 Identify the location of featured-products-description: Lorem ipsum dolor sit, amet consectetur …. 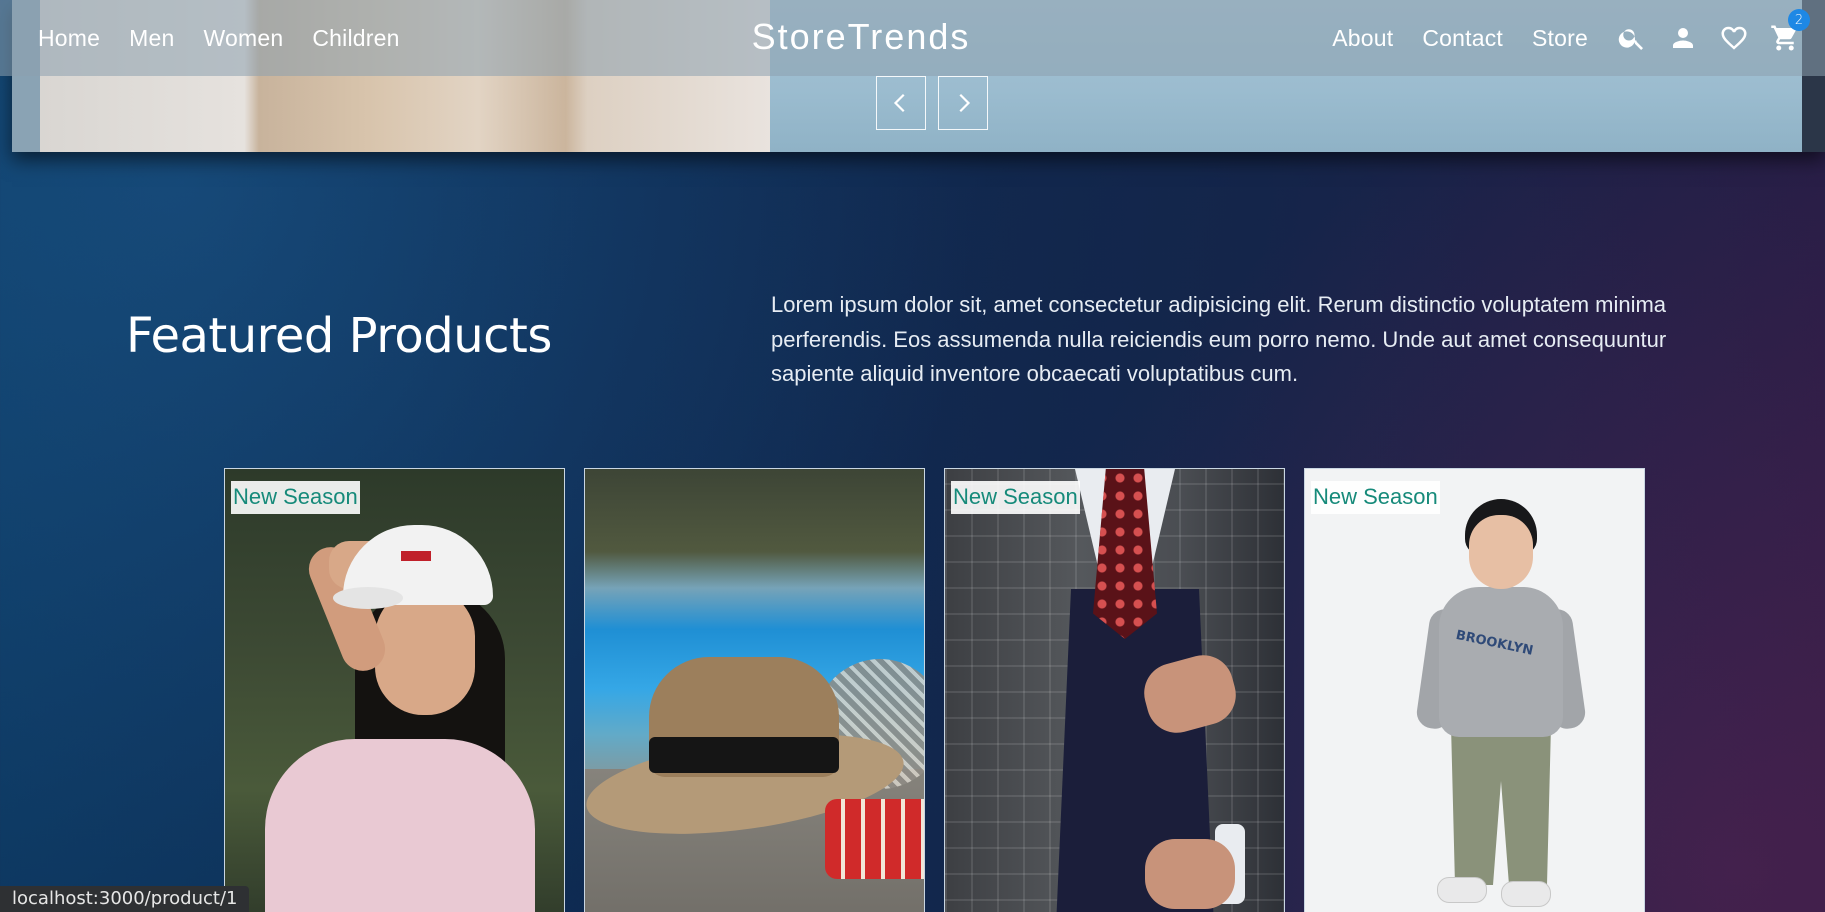
(1219, 339).